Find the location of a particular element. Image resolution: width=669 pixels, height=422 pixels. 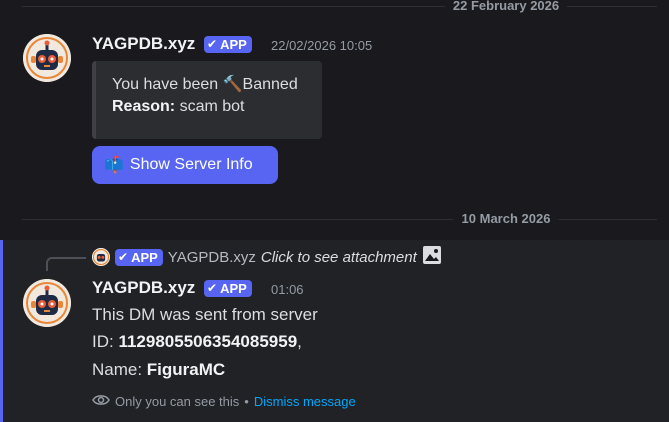

show-server-info-label: Show Server Info is located at coordinates (191, 164).